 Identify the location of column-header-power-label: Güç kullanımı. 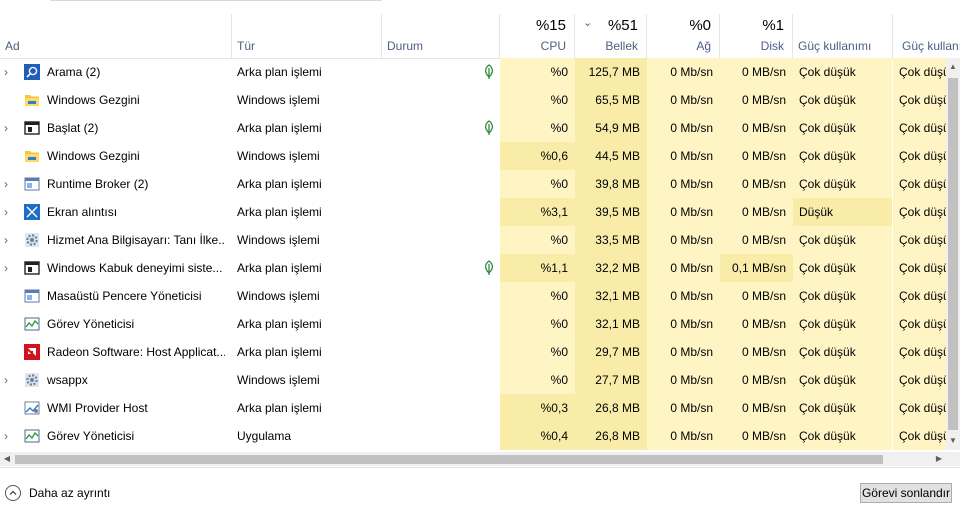
(835, 46).